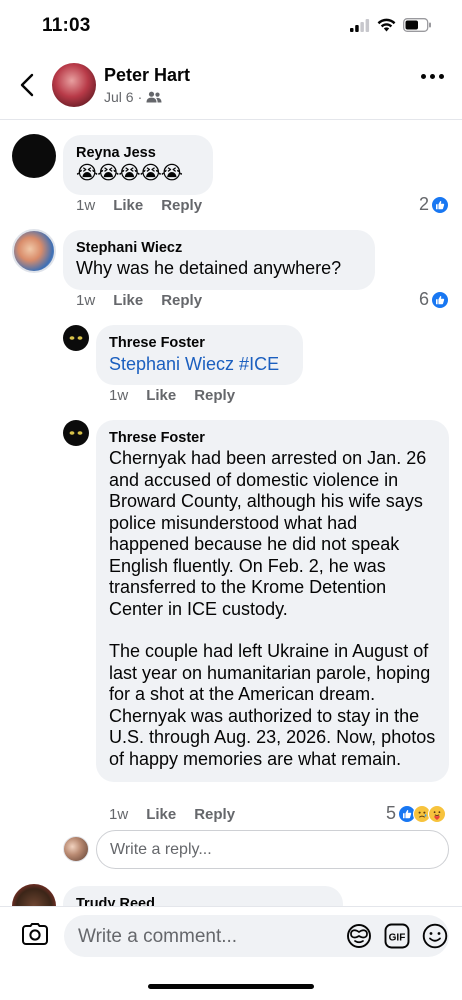 The height and width of the screenshot is (1000, 462). I want to click on reaction-count: 5, so click(416, 813).